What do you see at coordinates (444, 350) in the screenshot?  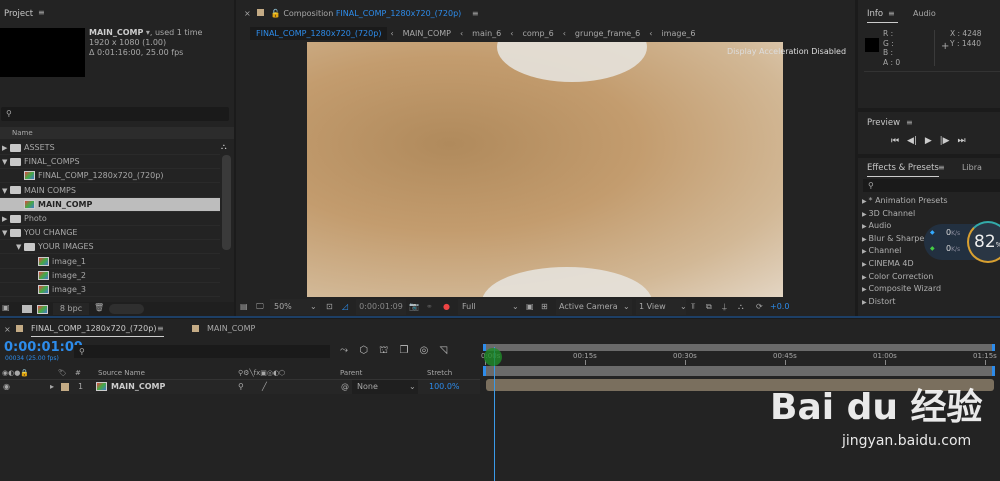 I see `graph-editor-icon: ◹` at bounding box center [444, 350].